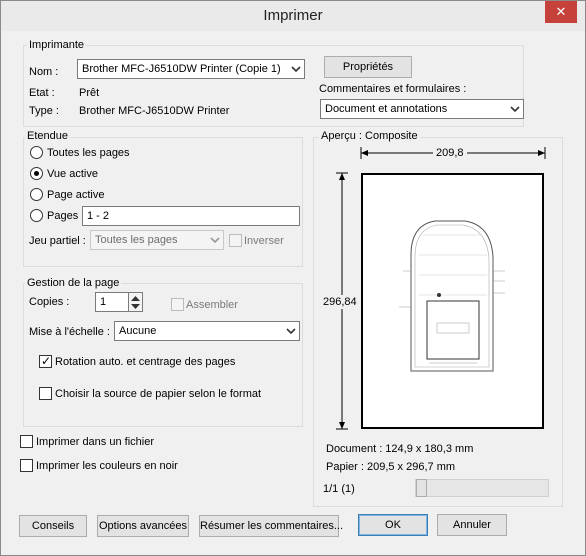  I want to click on comments-forms-select: Document et annotations, so click(422, 109).